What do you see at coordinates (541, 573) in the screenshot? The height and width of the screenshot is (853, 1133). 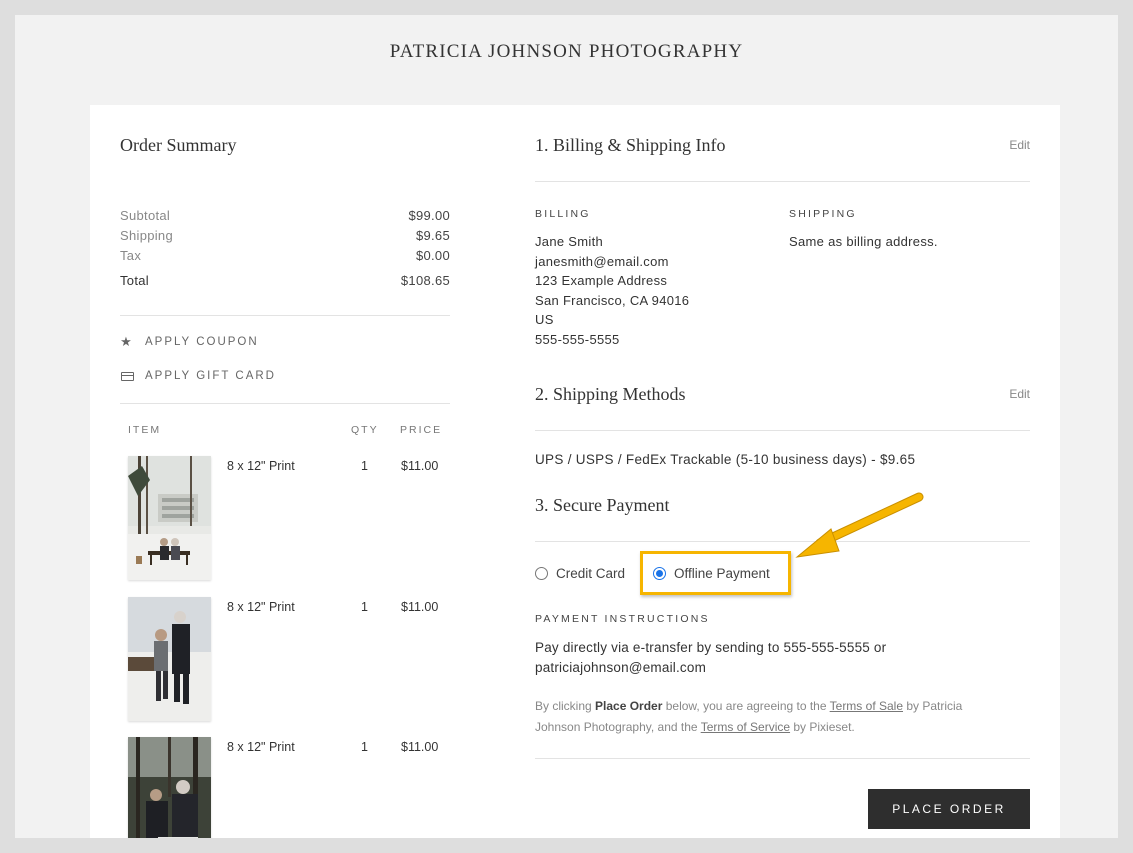 I see `credit-card-radio` at bounding box center [541, 573].